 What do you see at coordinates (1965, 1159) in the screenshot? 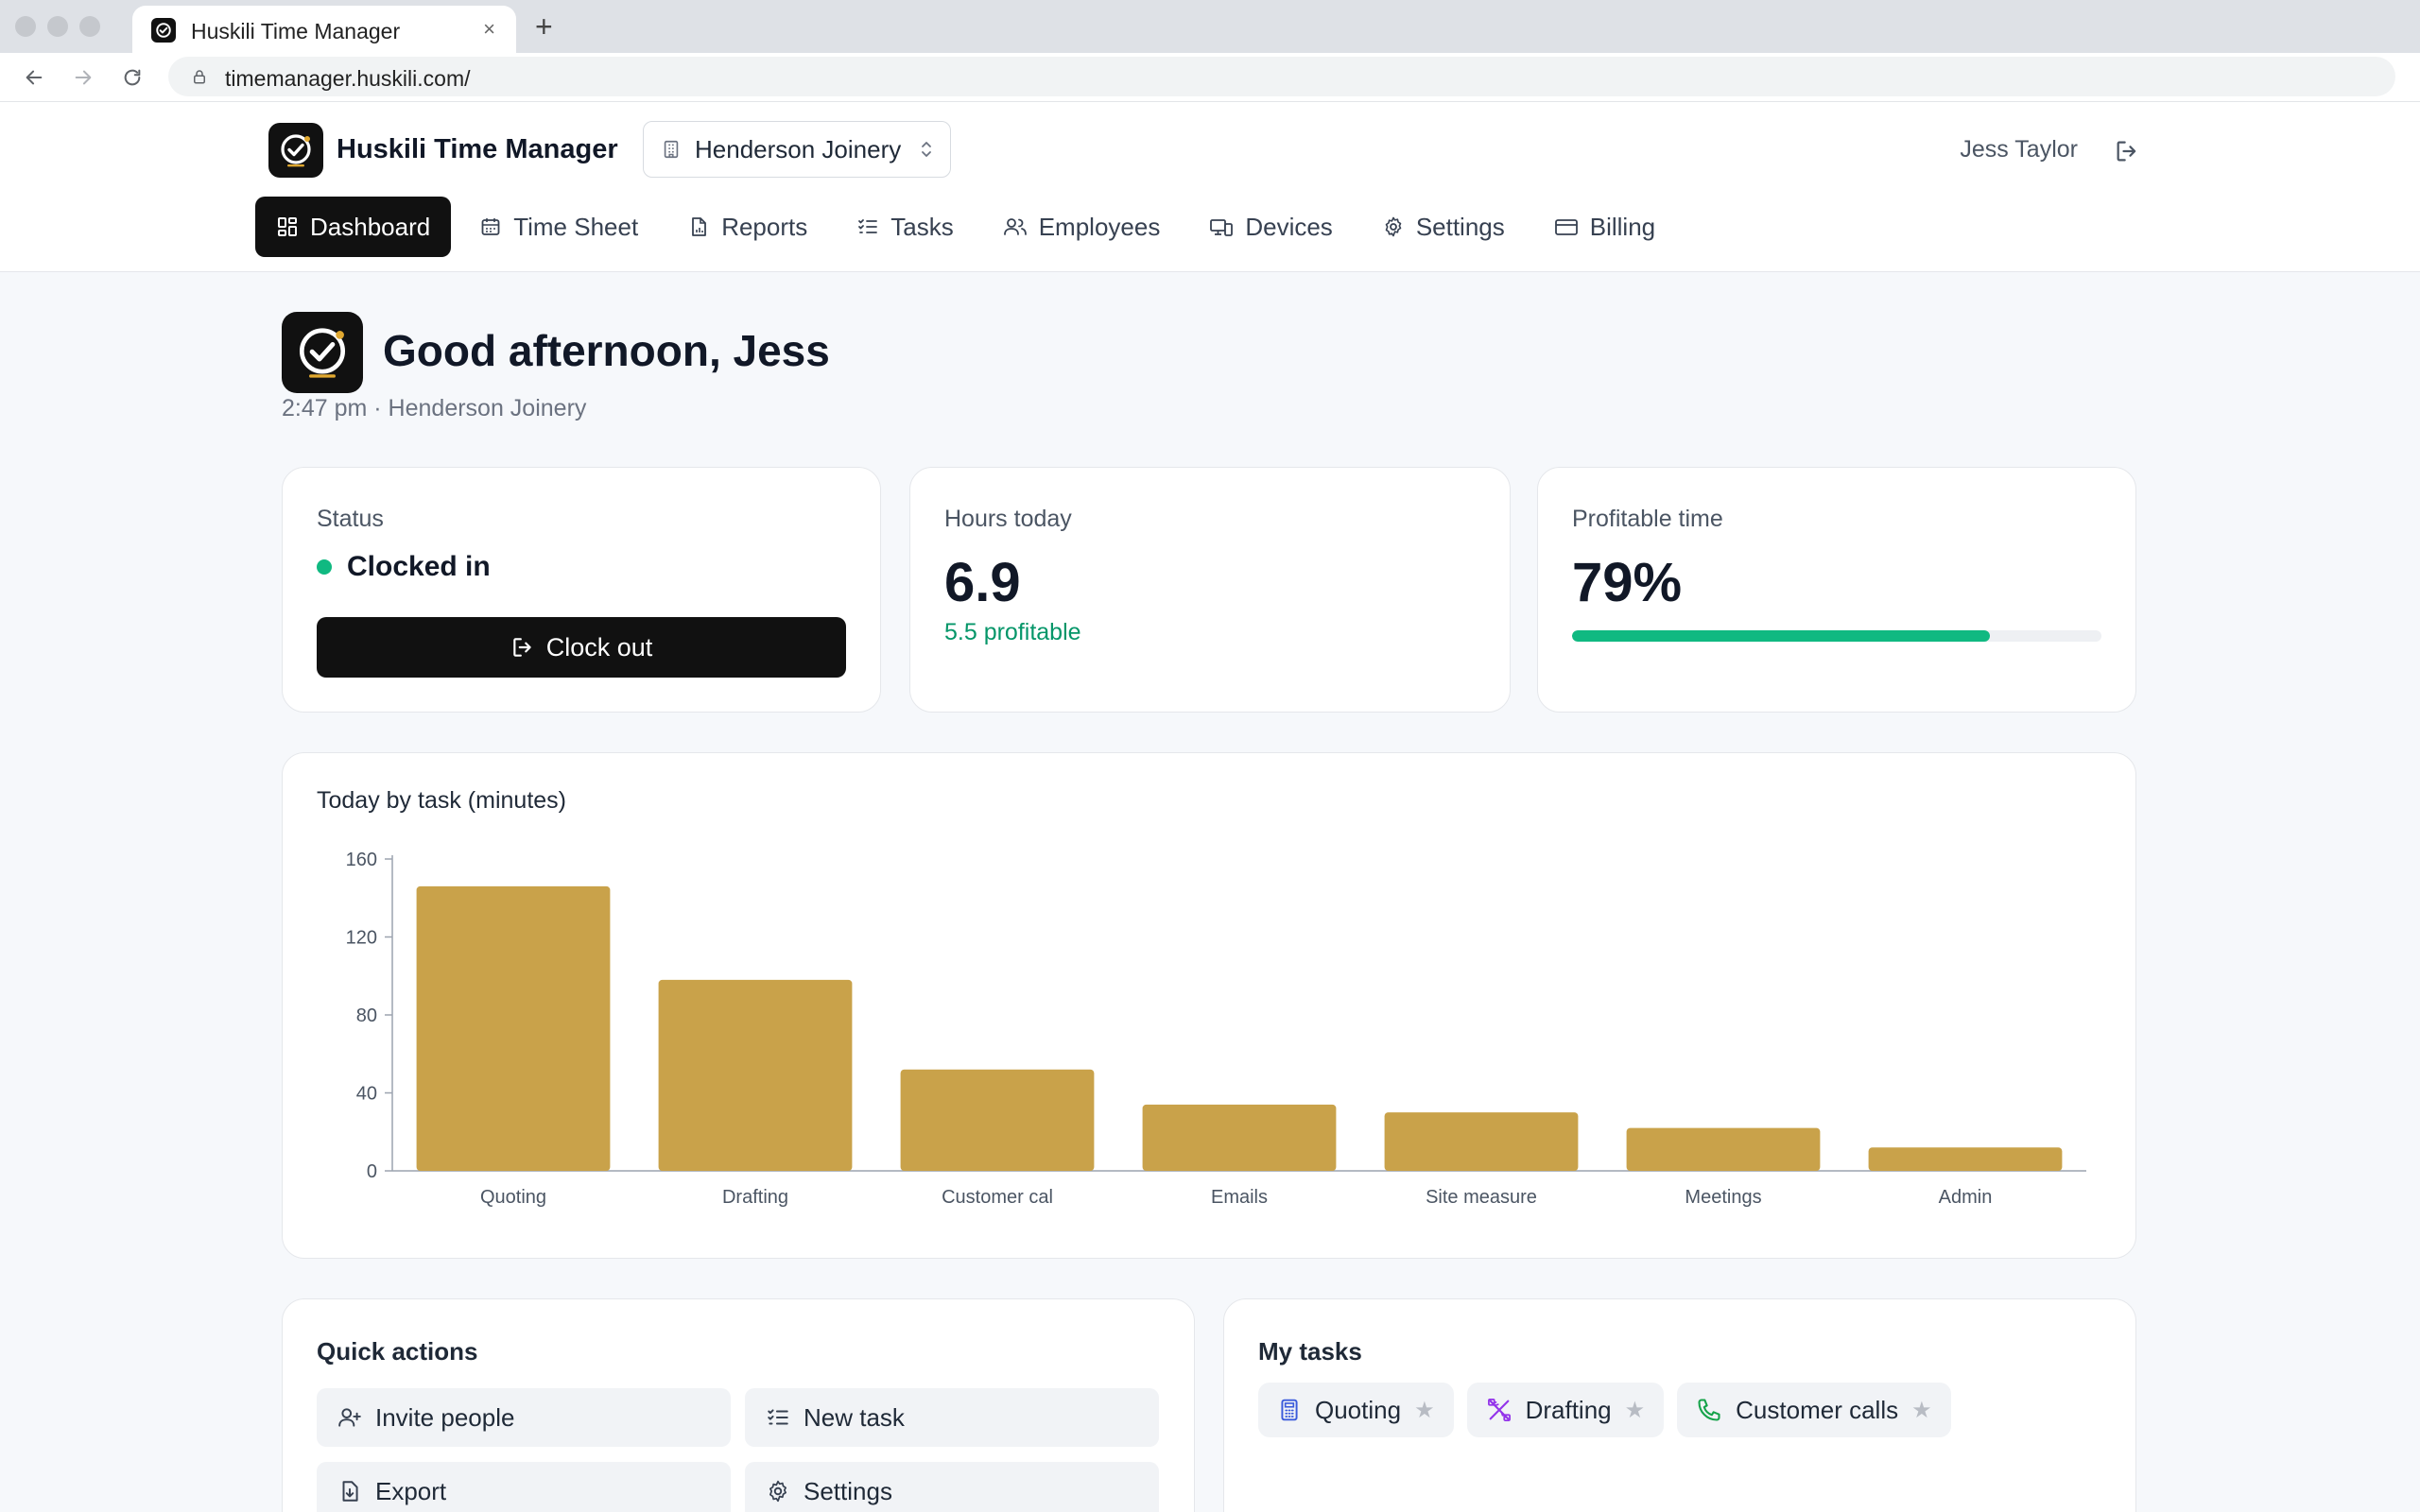
I see `bar-admin` at bounding box center [1965, 1159].